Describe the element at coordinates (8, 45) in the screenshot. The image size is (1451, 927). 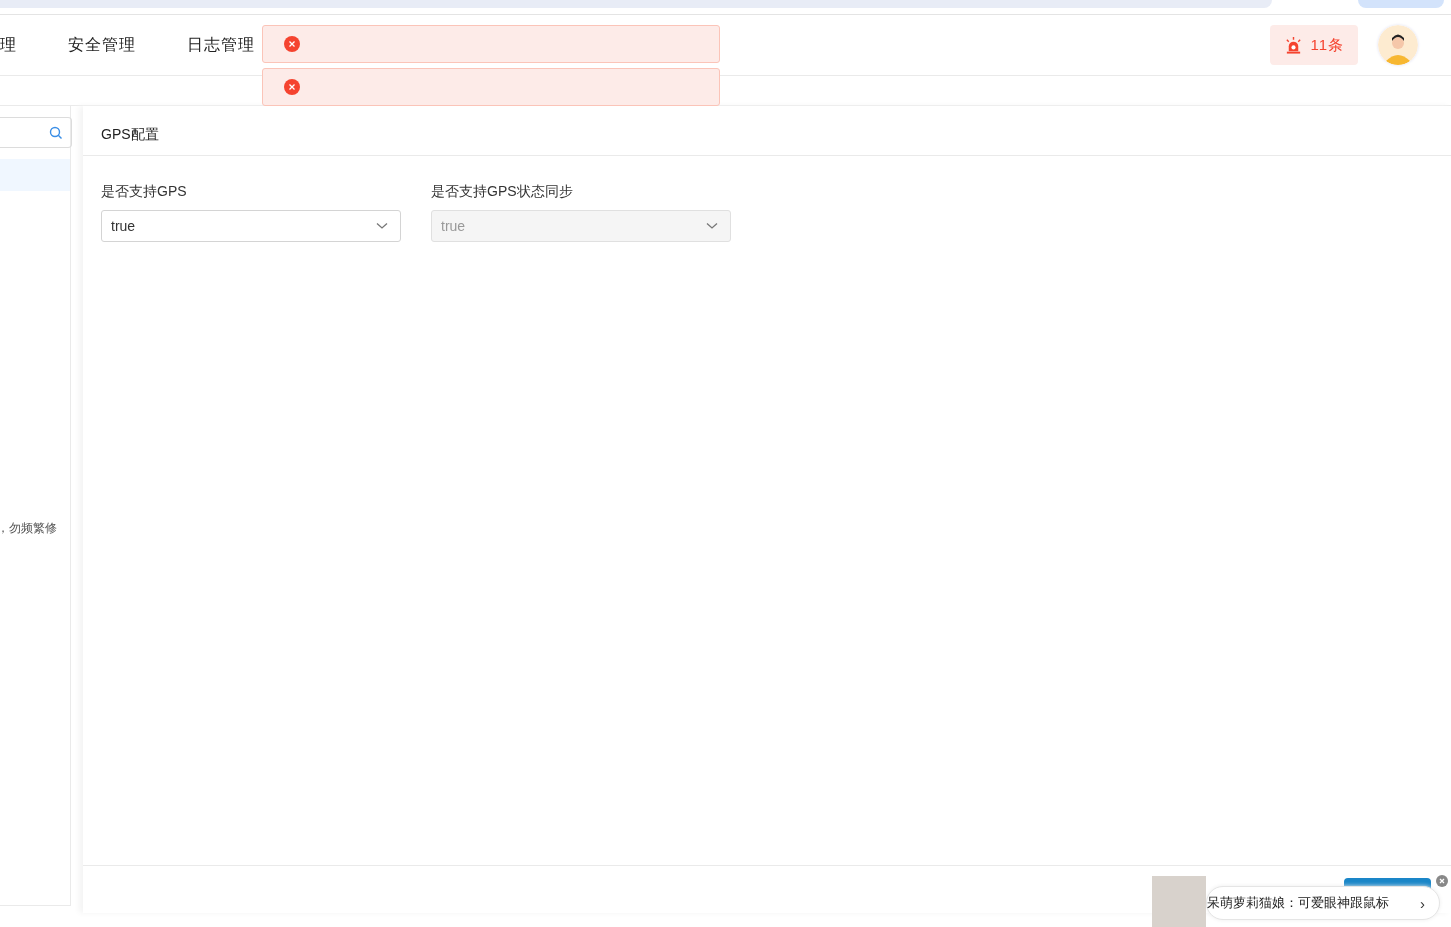
I see `nav-tab: 理` at that location.